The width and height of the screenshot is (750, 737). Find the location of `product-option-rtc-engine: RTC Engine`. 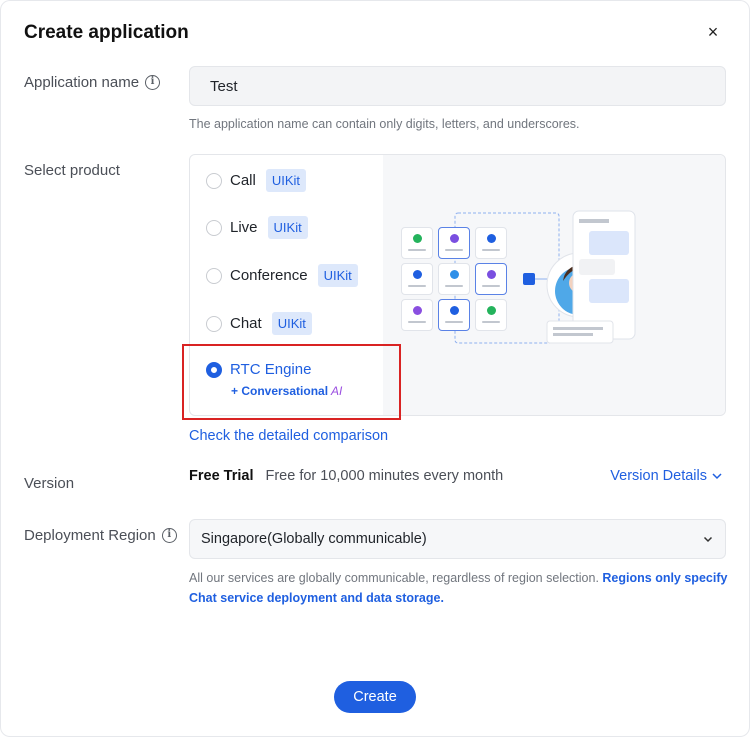

product-option-rtc-engine: RTC Engine is located at coordinates (258, 369).